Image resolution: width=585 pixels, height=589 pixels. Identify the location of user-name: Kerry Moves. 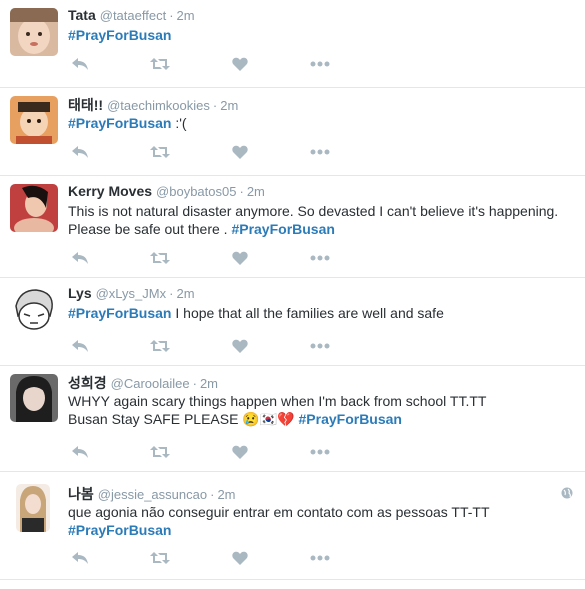
(110, 191).